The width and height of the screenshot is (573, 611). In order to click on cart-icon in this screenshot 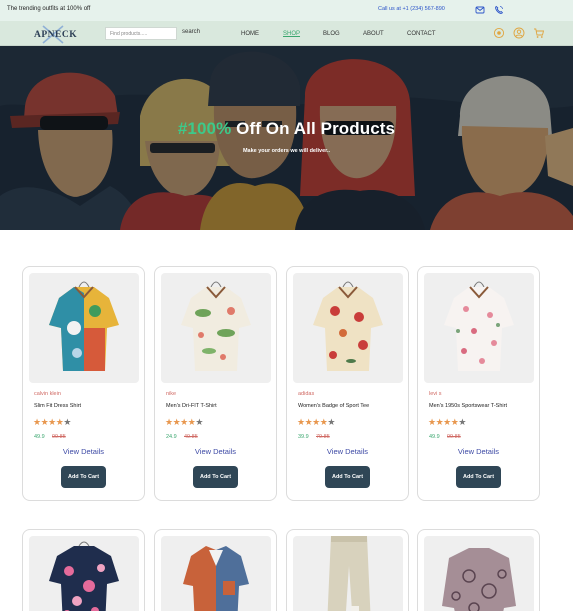, I will do `click(539, 33)`.